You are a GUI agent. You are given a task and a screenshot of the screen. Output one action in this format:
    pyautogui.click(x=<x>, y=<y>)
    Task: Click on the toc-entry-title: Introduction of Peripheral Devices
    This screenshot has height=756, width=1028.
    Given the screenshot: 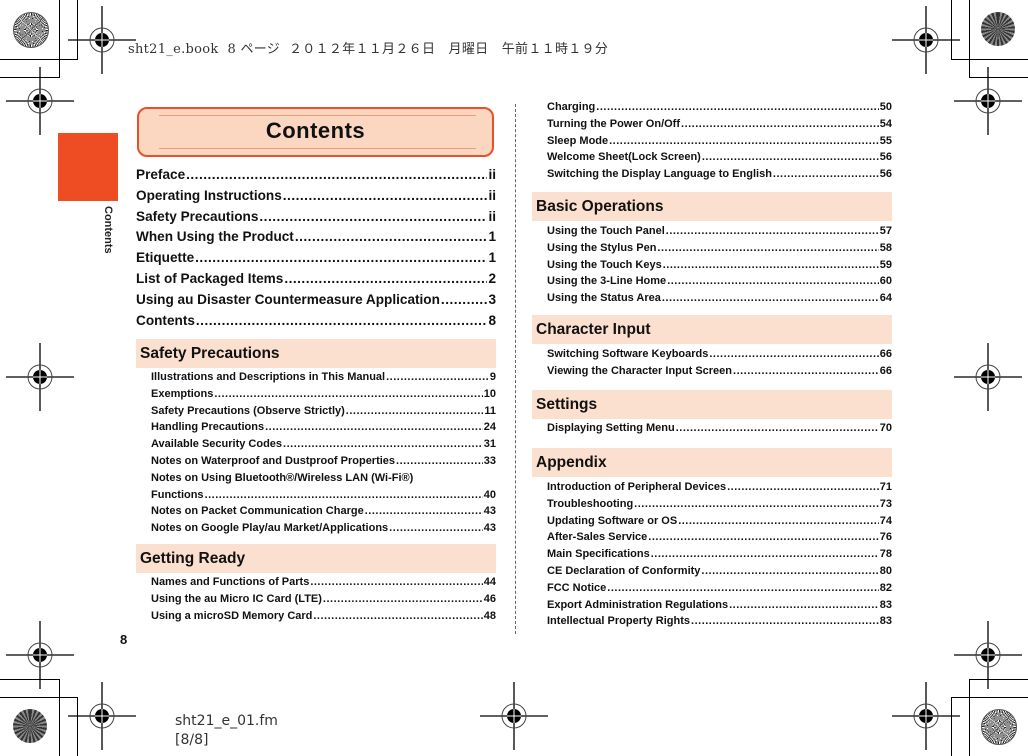 What is the action you would take?
    pyautogui.click(x=637, y=487)
    